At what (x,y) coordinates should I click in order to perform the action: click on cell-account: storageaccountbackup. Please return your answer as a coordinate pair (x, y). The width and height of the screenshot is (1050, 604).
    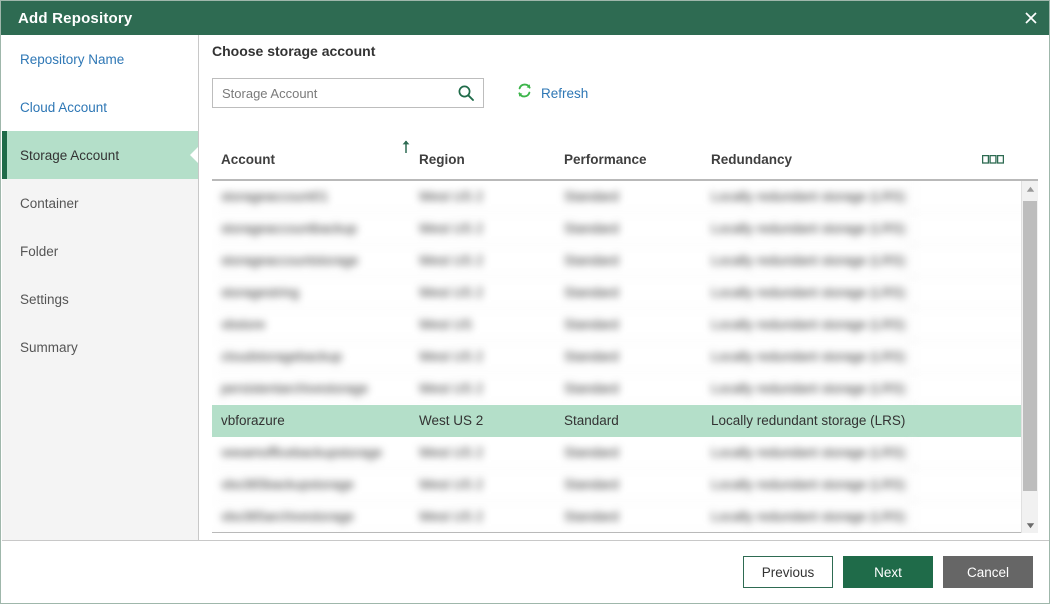
    Looking at the image, I should click on (289, 228).